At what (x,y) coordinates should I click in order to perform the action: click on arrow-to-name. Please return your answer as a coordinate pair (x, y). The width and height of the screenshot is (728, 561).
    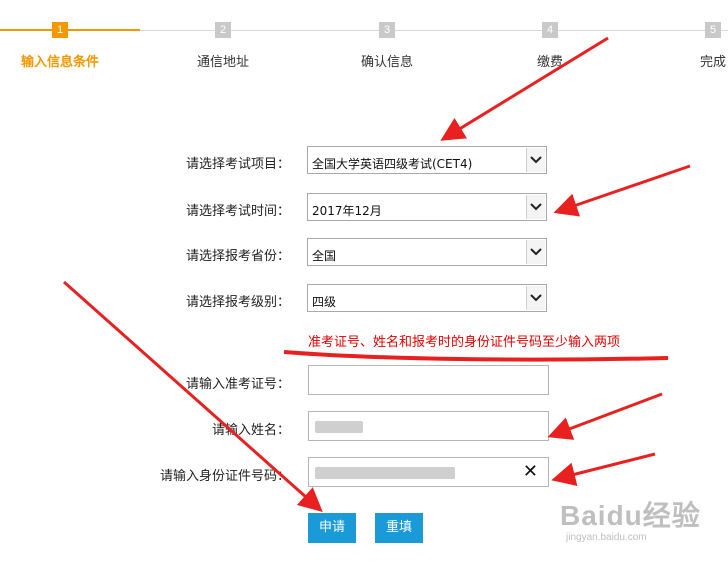
    Looking at the image, I should click on (605, 416).